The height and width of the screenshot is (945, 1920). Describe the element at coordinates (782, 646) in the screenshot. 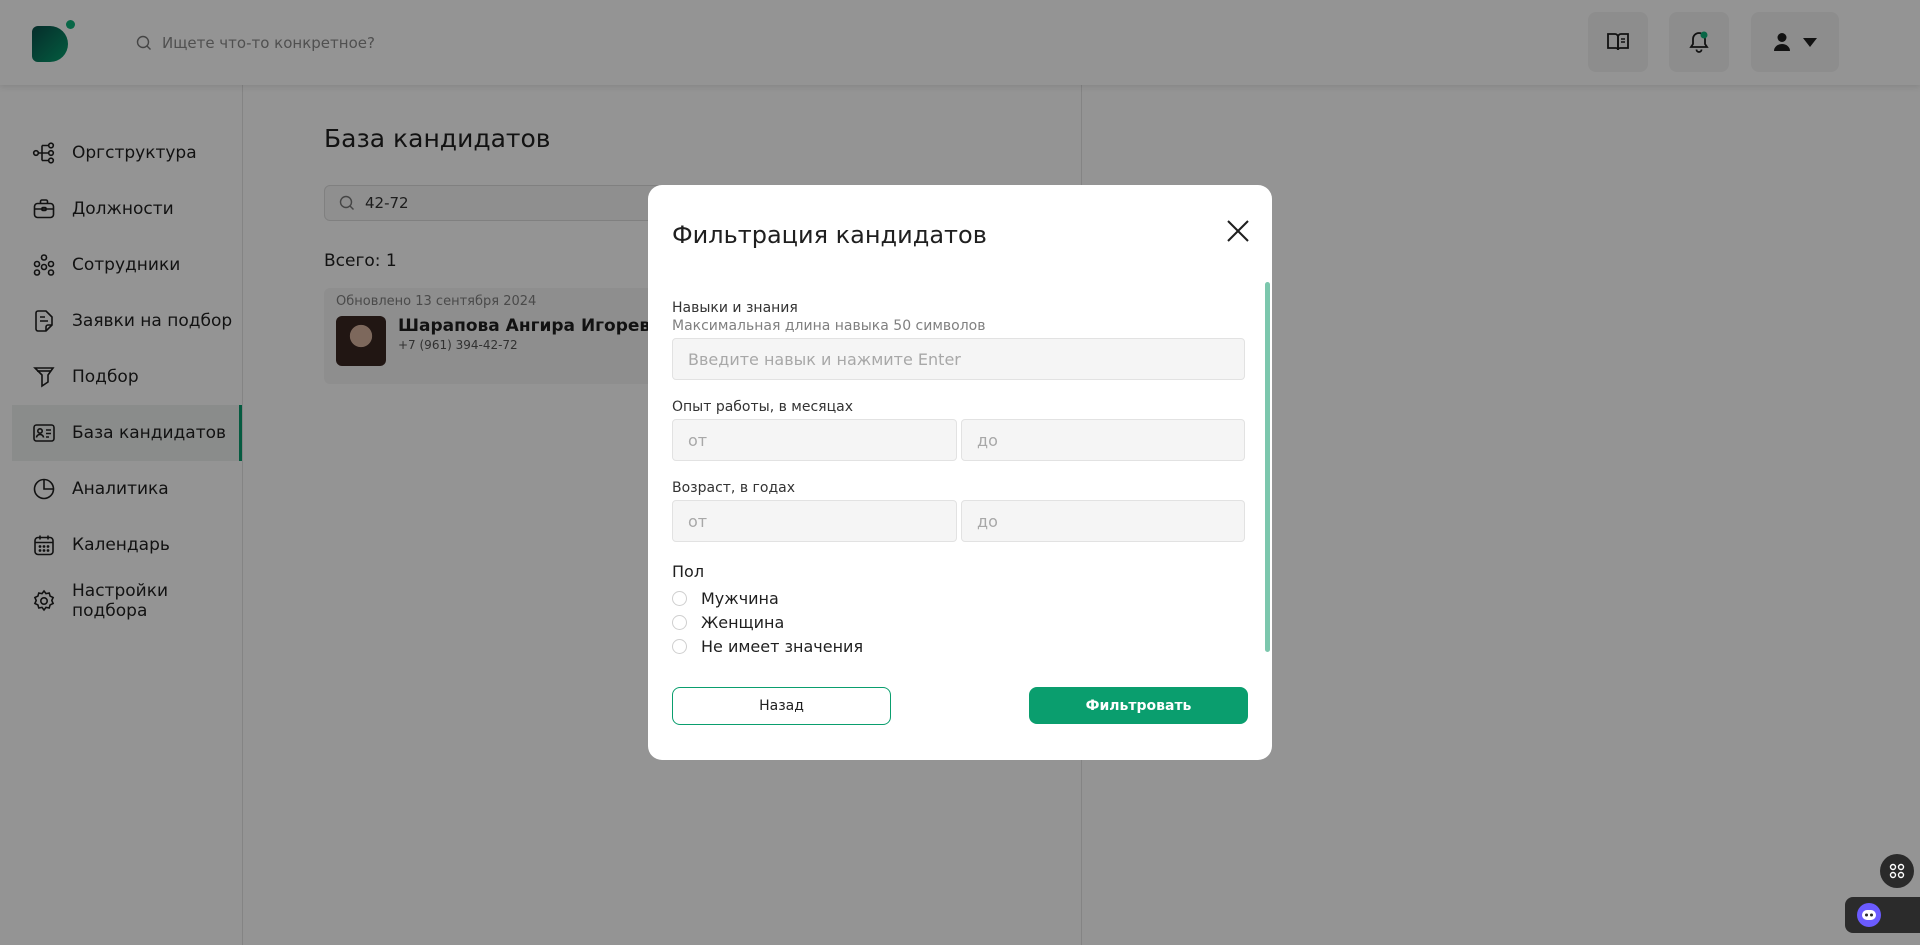

I see `radio-label: Не имеет значения` at that location.